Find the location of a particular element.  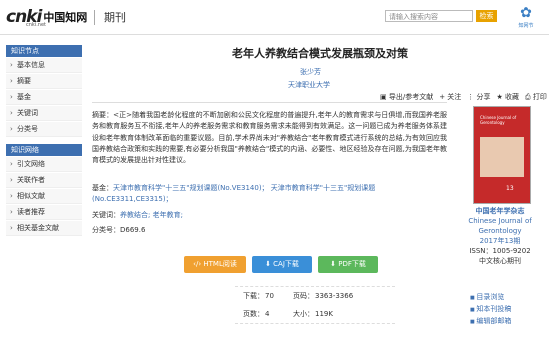

fund-label: 基金： is located at coordinates (102, 188).